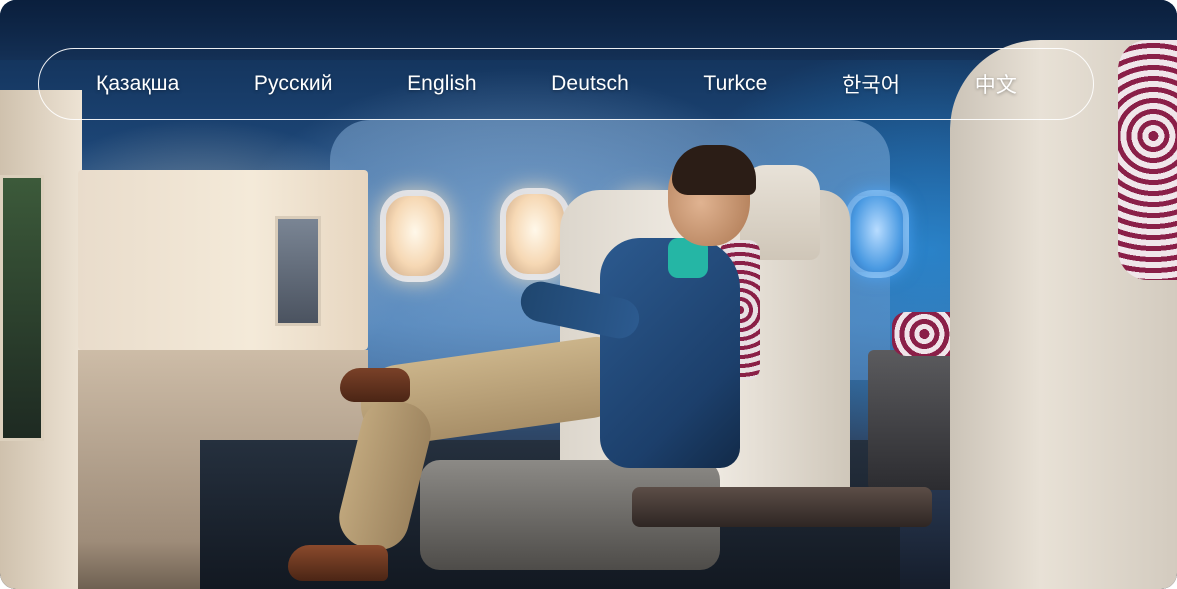  I want to click on language-option-turkish: Turkce, so click(735, 84).